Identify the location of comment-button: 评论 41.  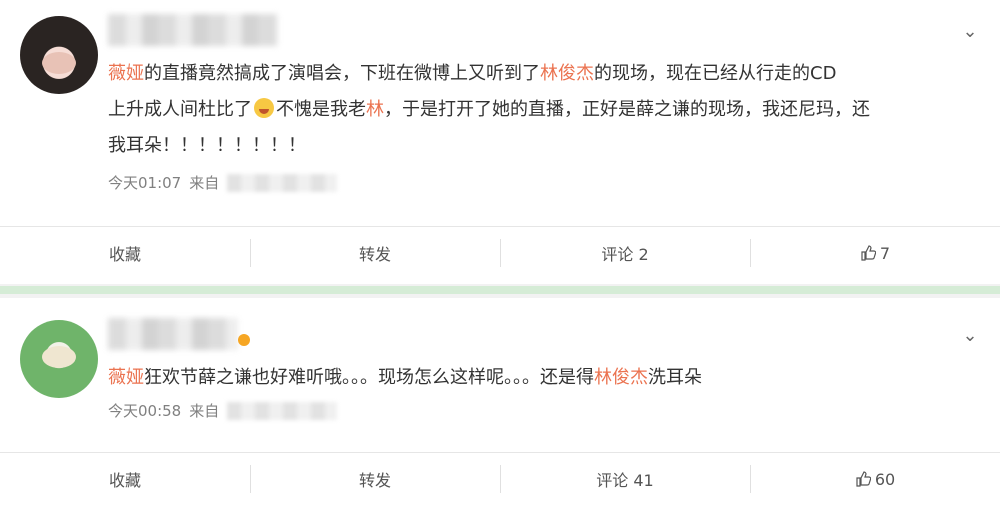
(625, 479).